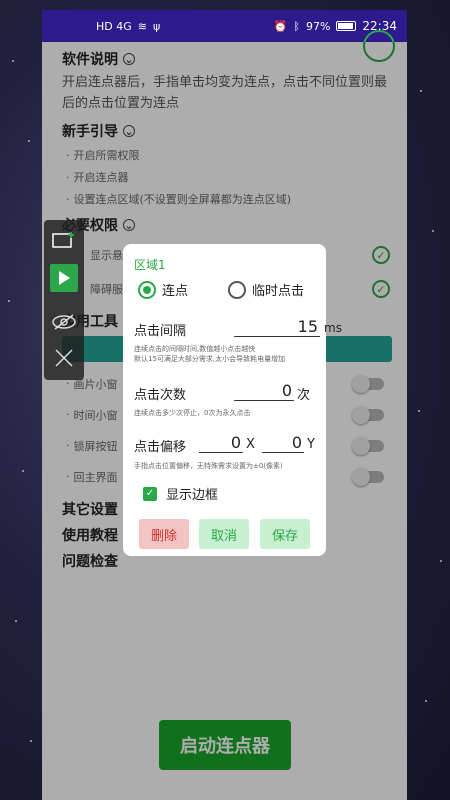 The image size is (450, 800). I want to click on battery-icon, so click(346, 26).